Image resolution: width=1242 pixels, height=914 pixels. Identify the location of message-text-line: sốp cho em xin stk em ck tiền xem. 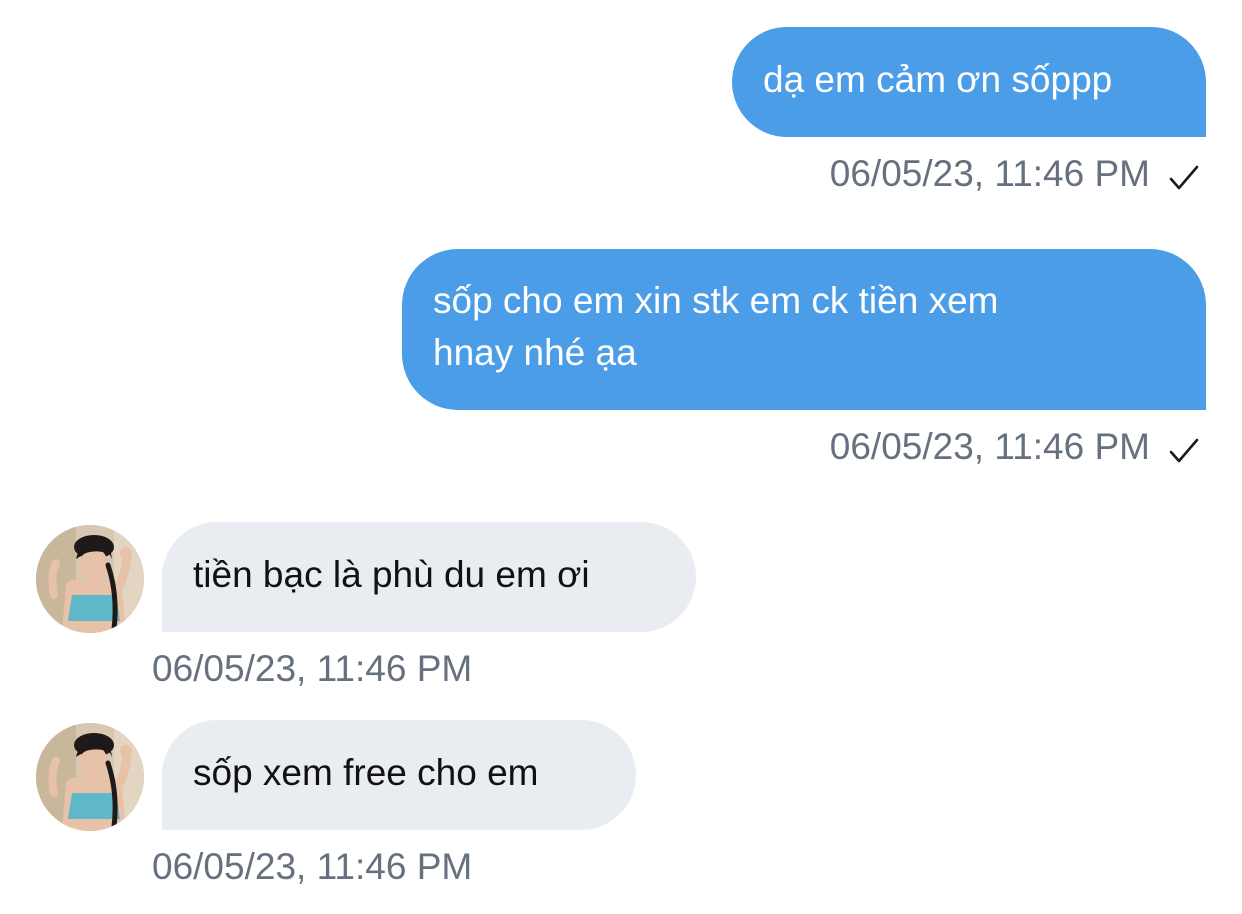
(716, 300).